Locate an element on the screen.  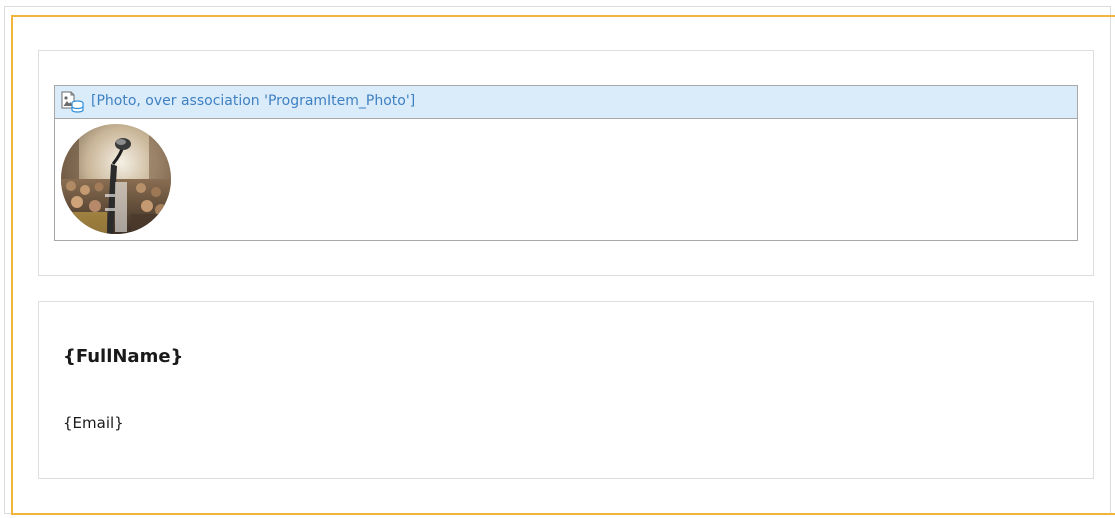
image-datasource-icon is located at coordinates (72, 102).